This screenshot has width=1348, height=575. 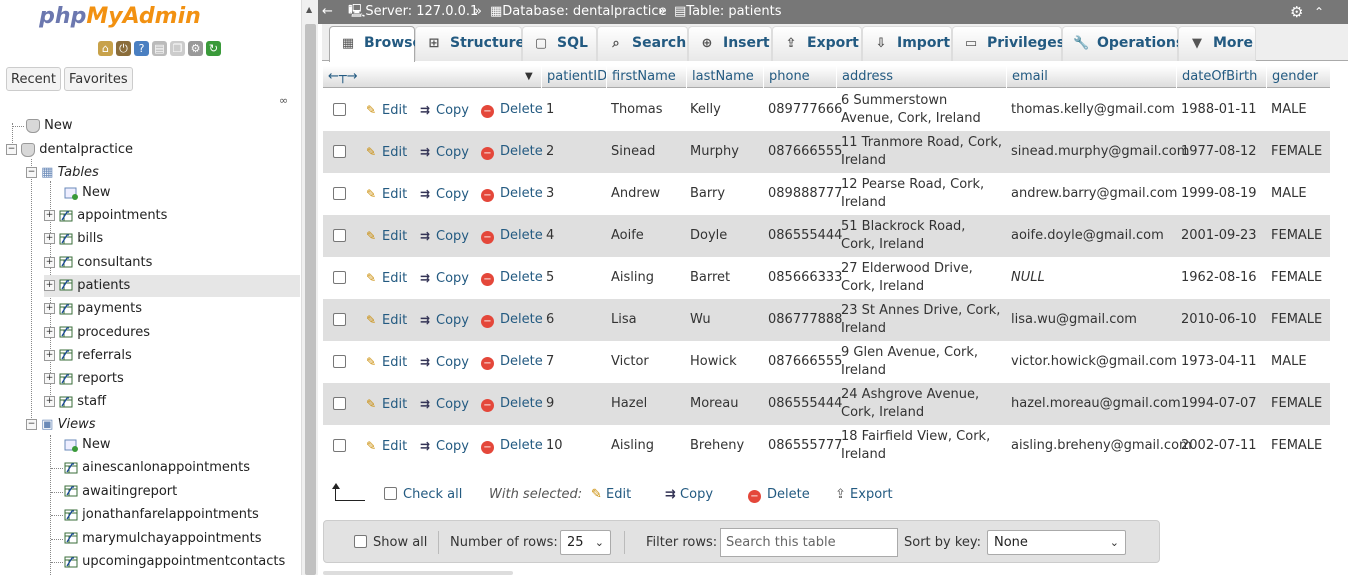 What do you see at coordinates (172, 402) in the screenshot?
I see `tree-item-staff: + staff` at bounding box center [172, 402].